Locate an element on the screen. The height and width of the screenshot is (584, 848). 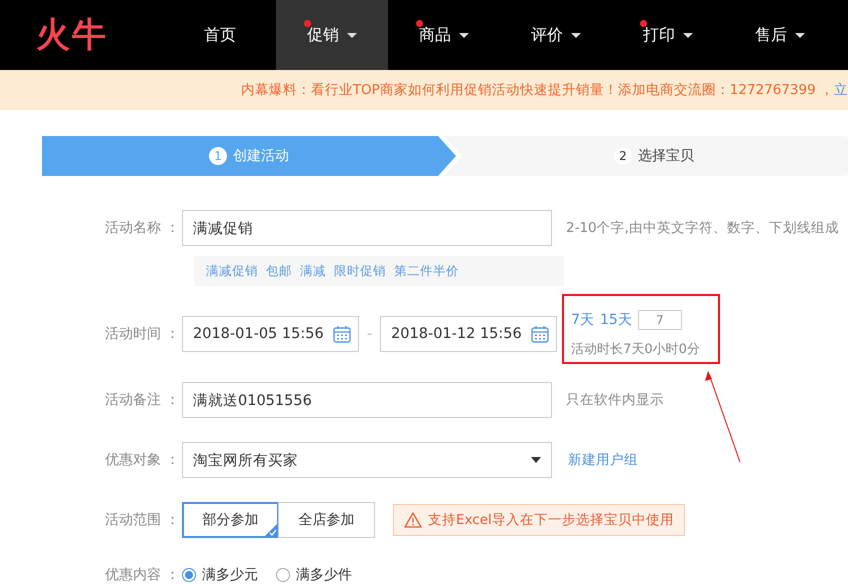
note-input: 满就送01051556 is located at coordinates (367, 400).